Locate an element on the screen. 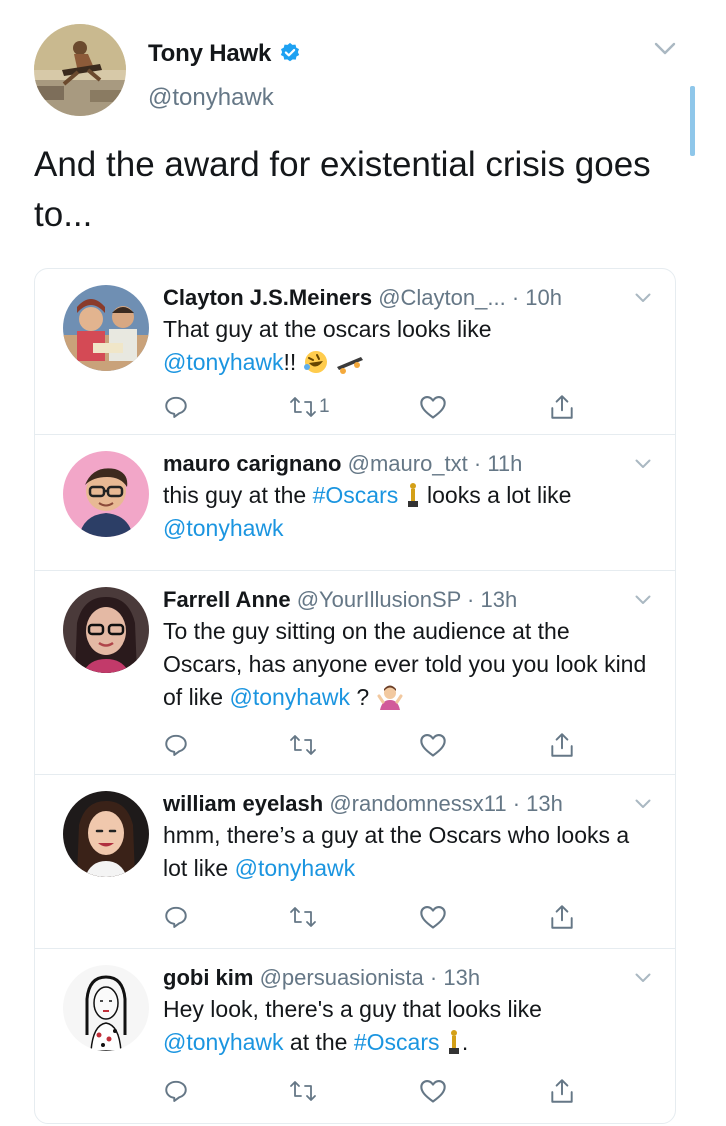 The height and width of the screenshot is (1126, 726). author-avatar is located at coordinates (80, 70).